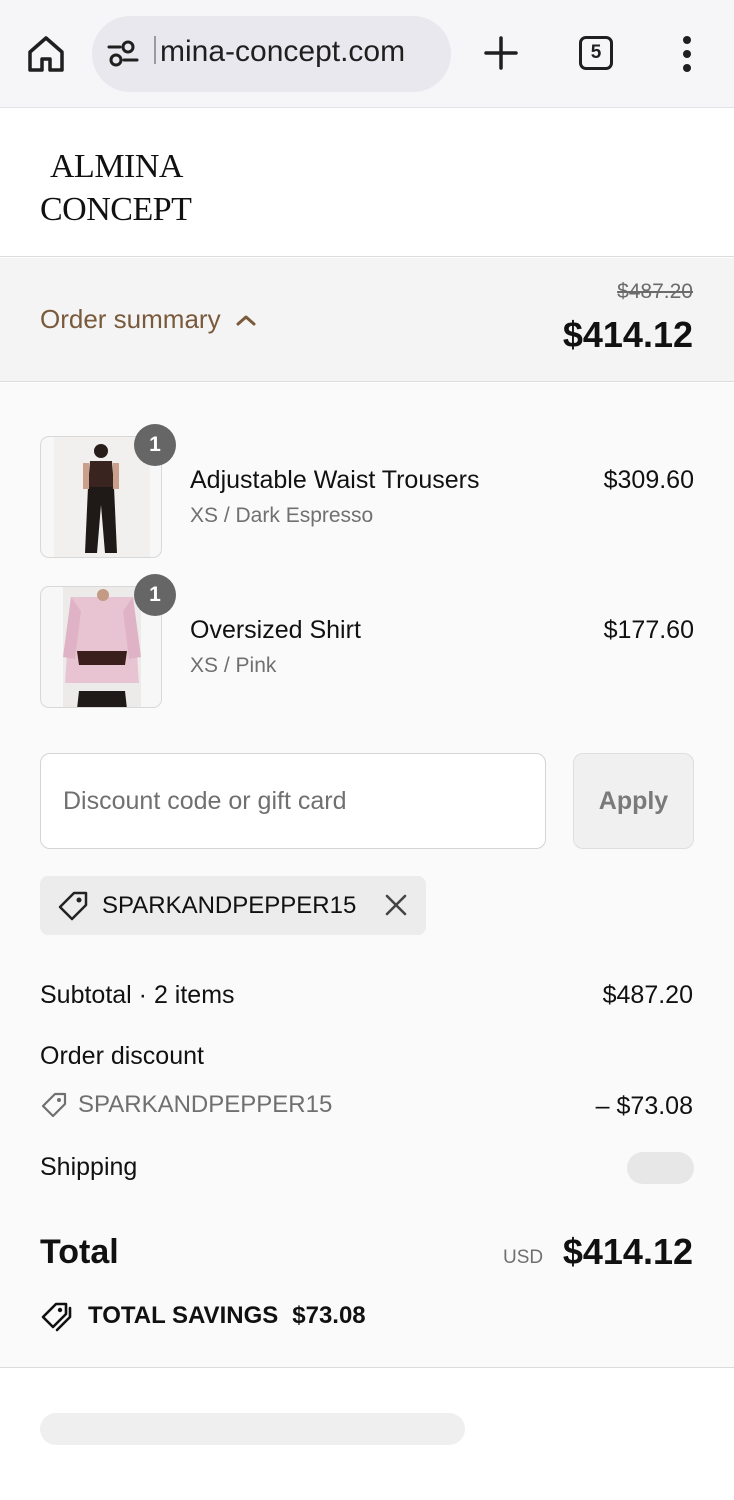 The image size is (734, 1500). I want to click on item-variant: XS / Pink, so click(233, 665).